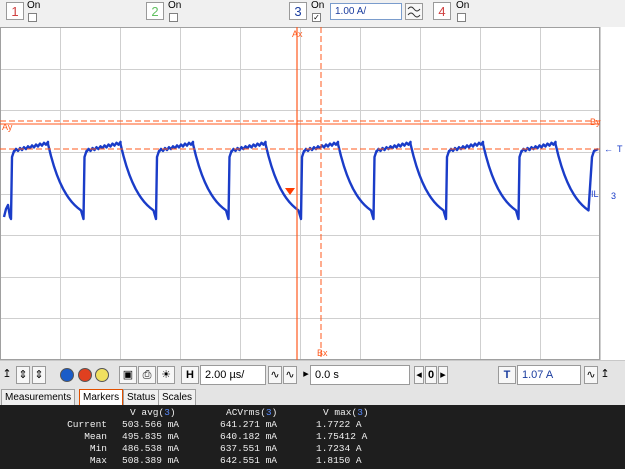 Image resolution: width=625 pixels, height=469 pixels. What do you see at coordinates (339, 460) in the screenshot?
I see `row-max: 1.8150 A` at bounding box center [339, 460].